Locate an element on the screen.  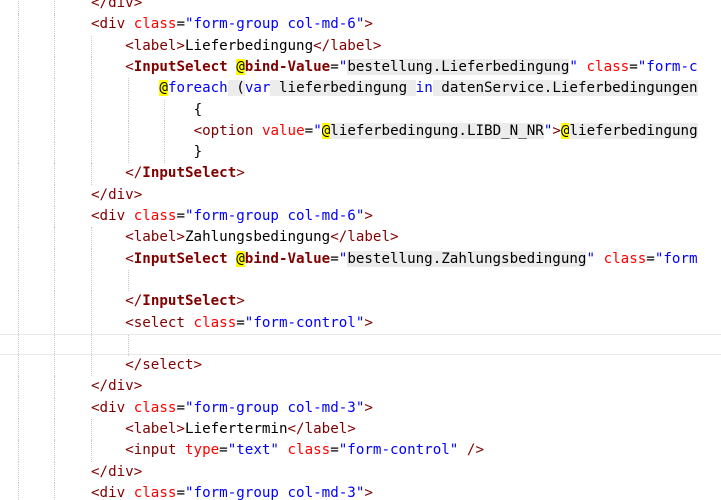
code-token: Lieferbedingung is located at coordinates (249, 45).